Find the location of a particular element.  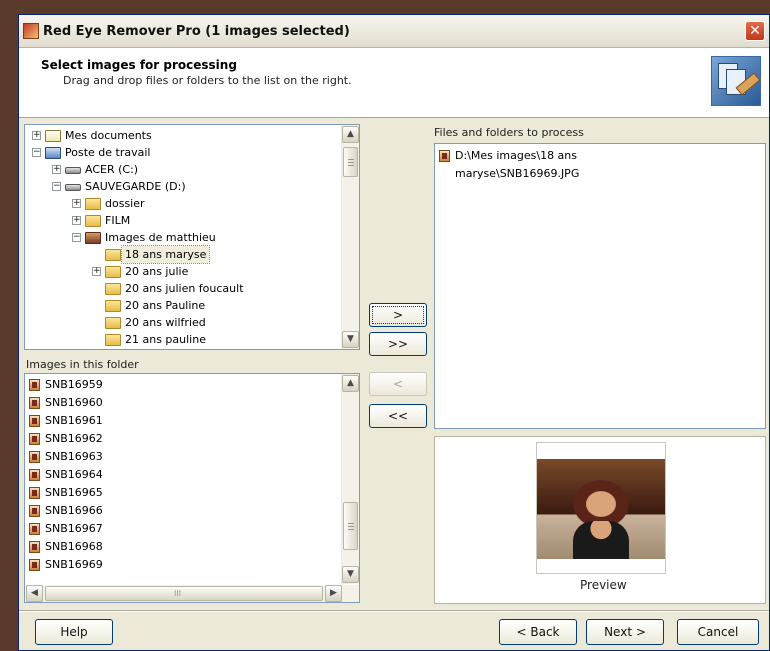

window-title: Red Eye Remover Pro (1 images selected) is located at coordinates (196, 31).